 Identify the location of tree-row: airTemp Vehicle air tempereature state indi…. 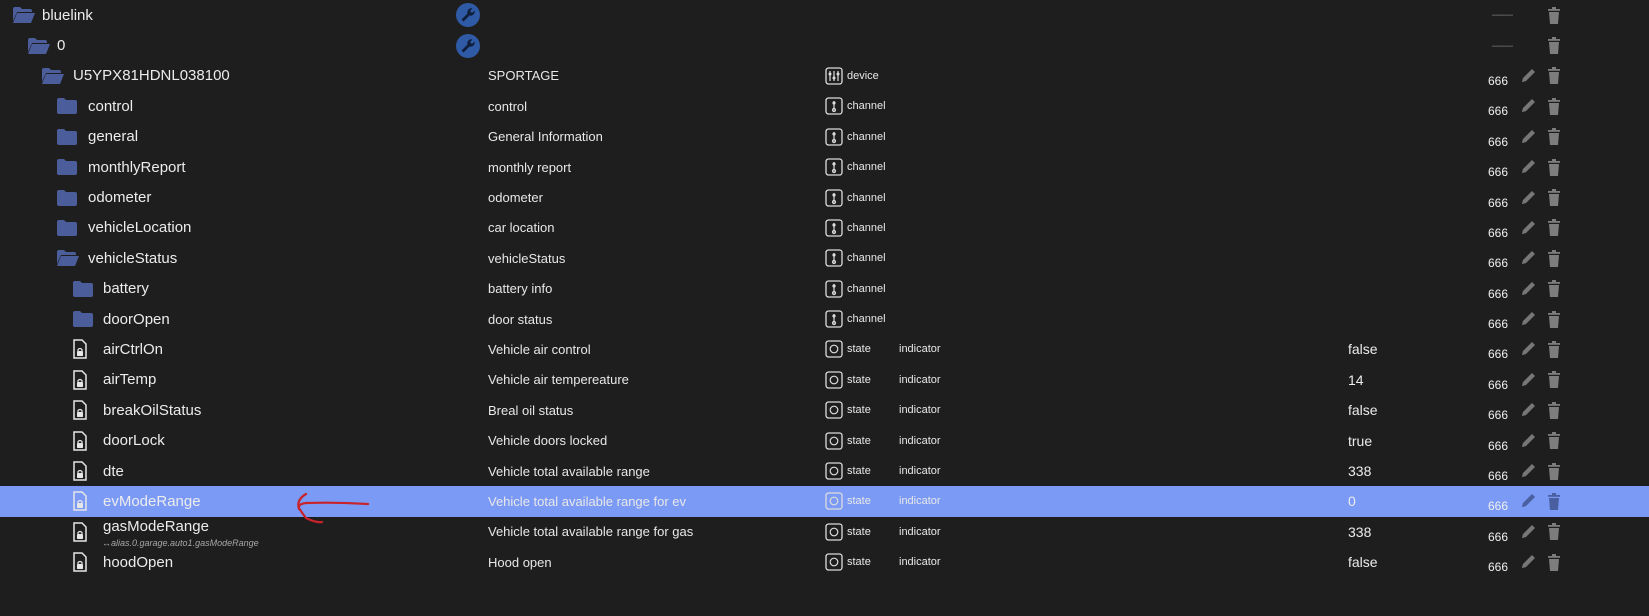
(824, 380).